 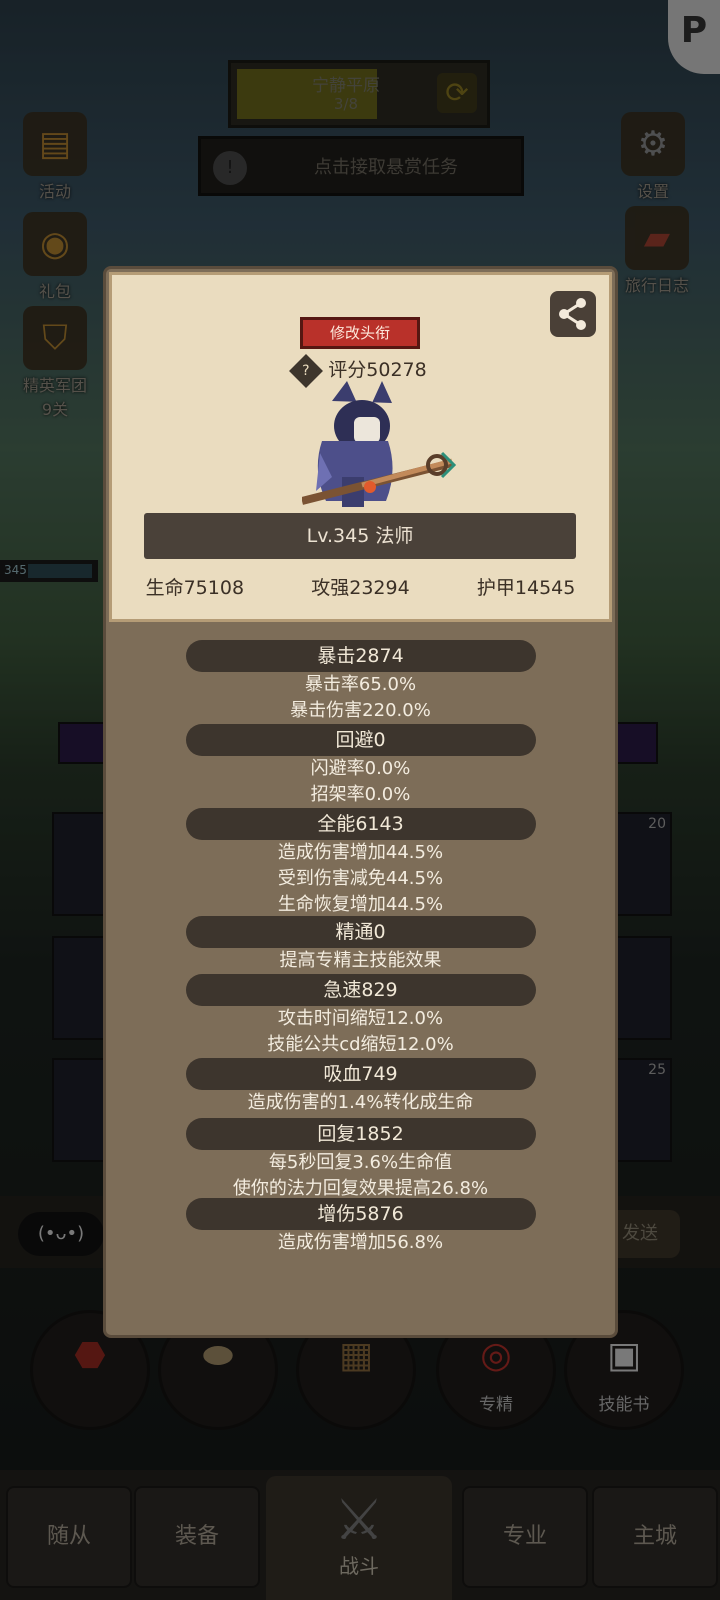 I want to click on stat-group-crit: 暴击2874 暴击率65.0% 暴击伤害220.0%, so click(x=360, y=682).